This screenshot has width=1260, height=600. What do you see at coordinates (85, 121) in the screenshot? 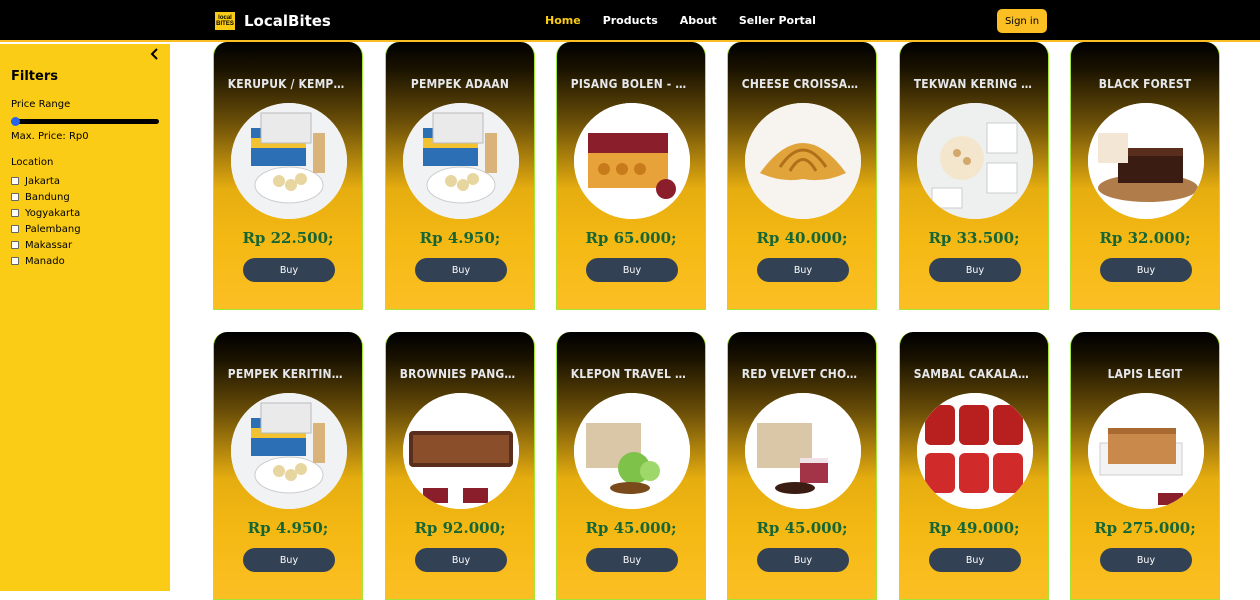
I see `price-range-slider` at bounding box center [85, 121].